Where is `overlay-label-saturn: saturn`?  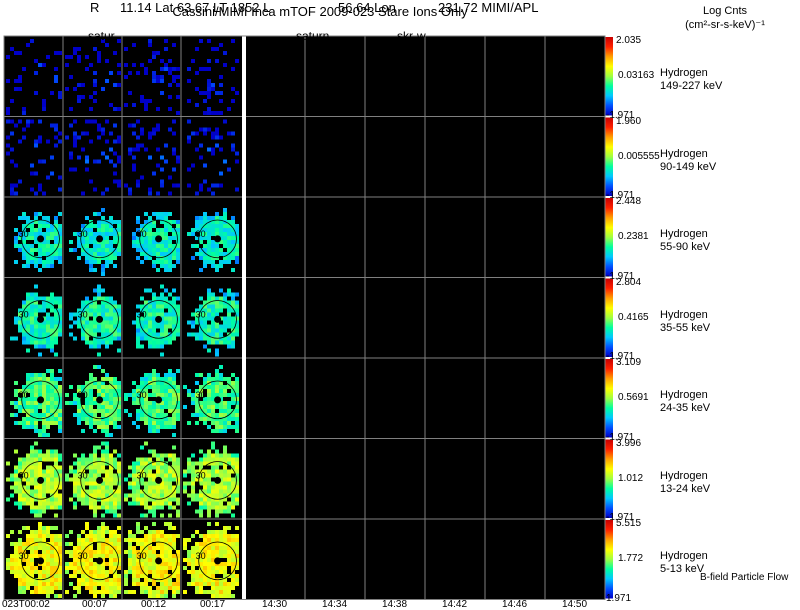
overlay-label-saturn: saturn is located at coordinates (313, 36).